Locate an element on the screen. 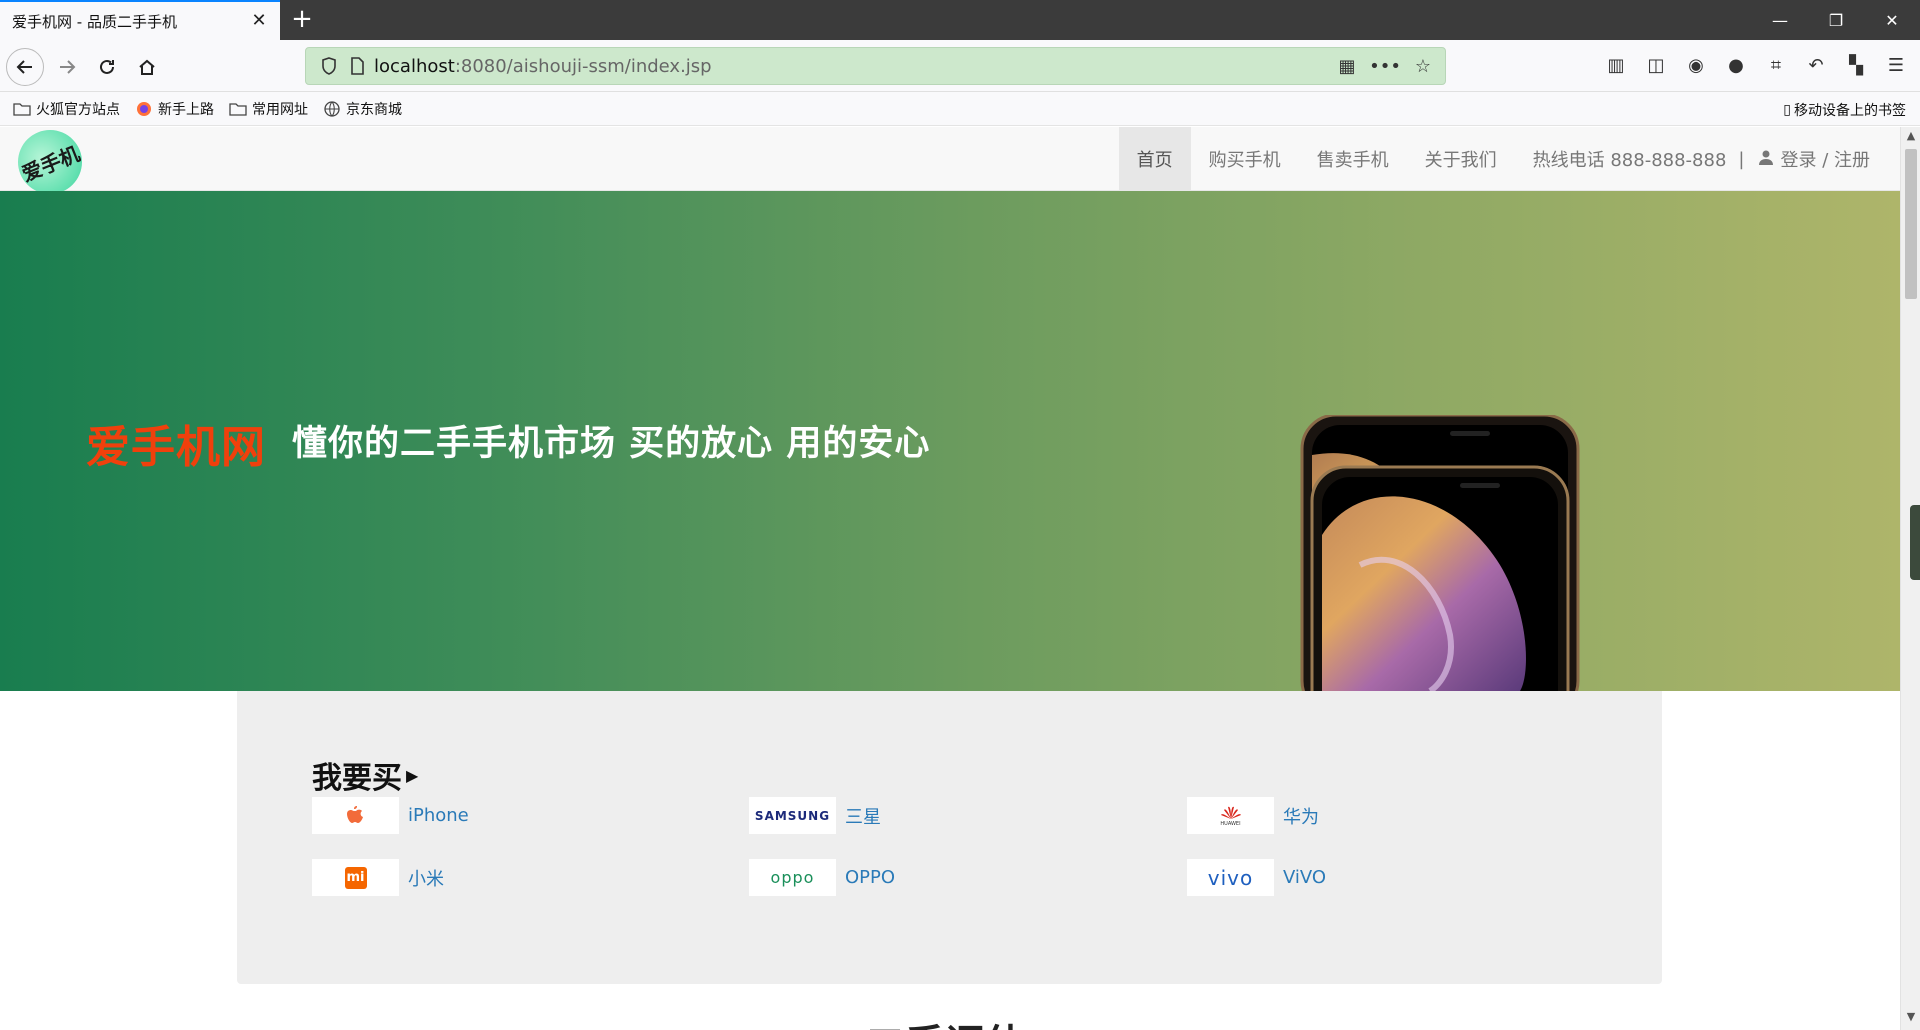  brand-name: 小米 is located at coordinates (426, 879).